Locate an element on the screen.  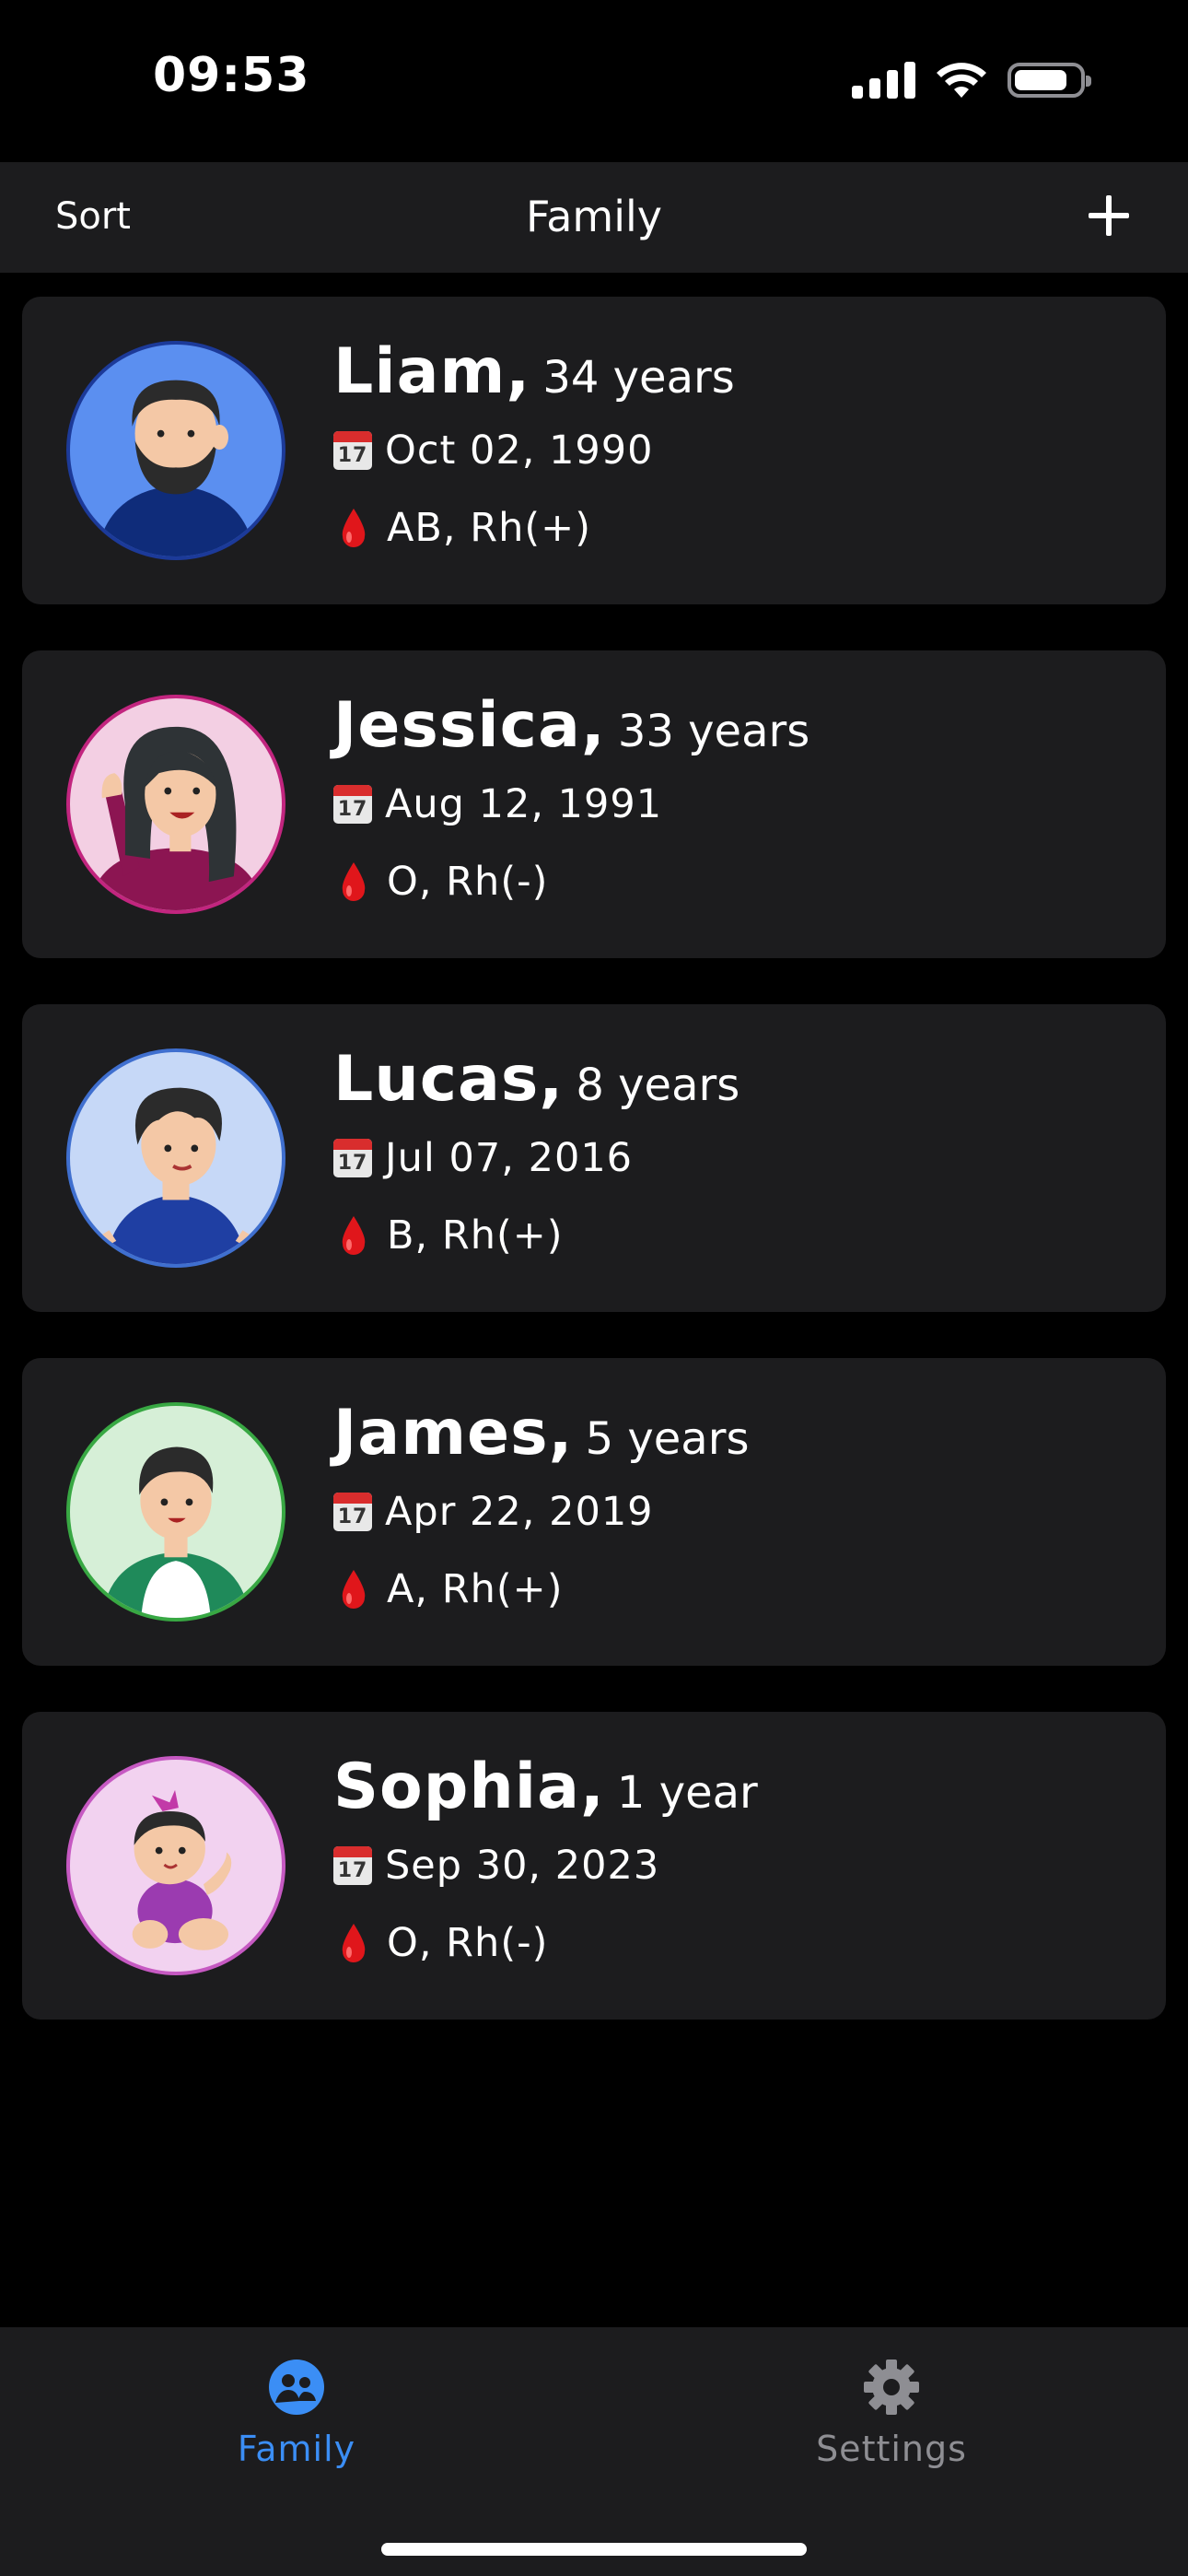
blood-type-row: AB, Rh(+) is located at coordinates (462, 528).